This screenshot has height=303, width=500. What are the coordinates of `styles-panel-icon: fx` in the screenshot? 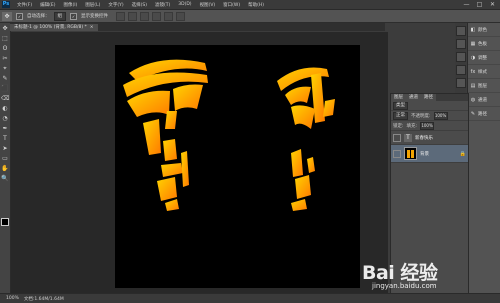 It's located at (473, 71).